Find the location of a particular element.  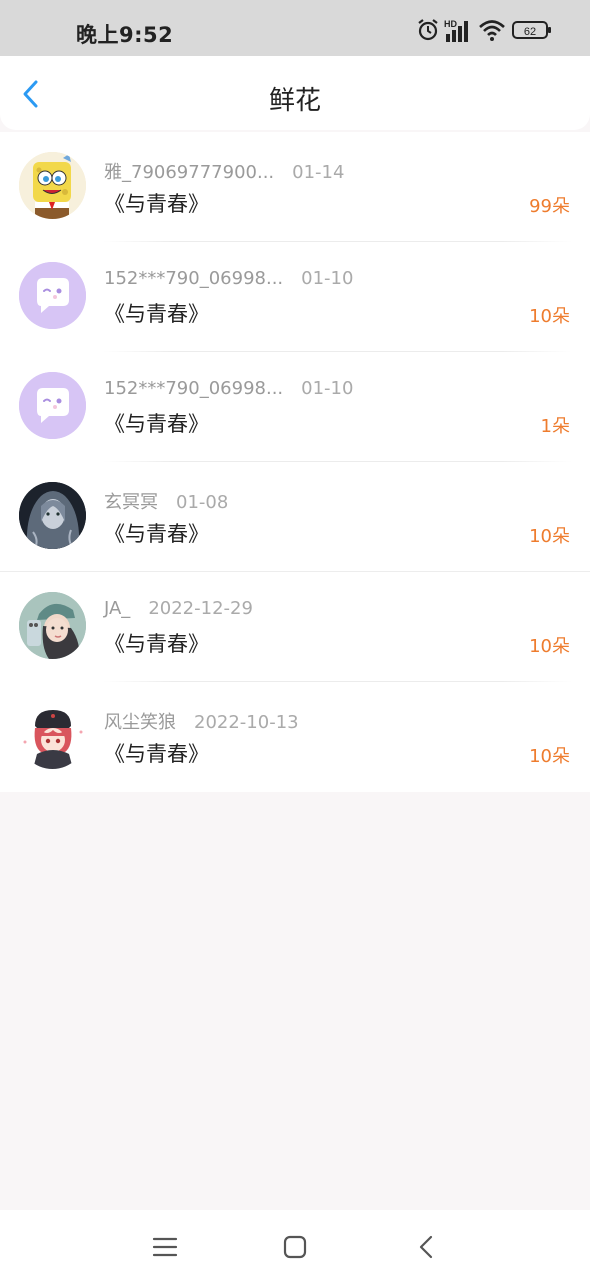

page-title: 鲜花 is located at coordinates (294, 101).